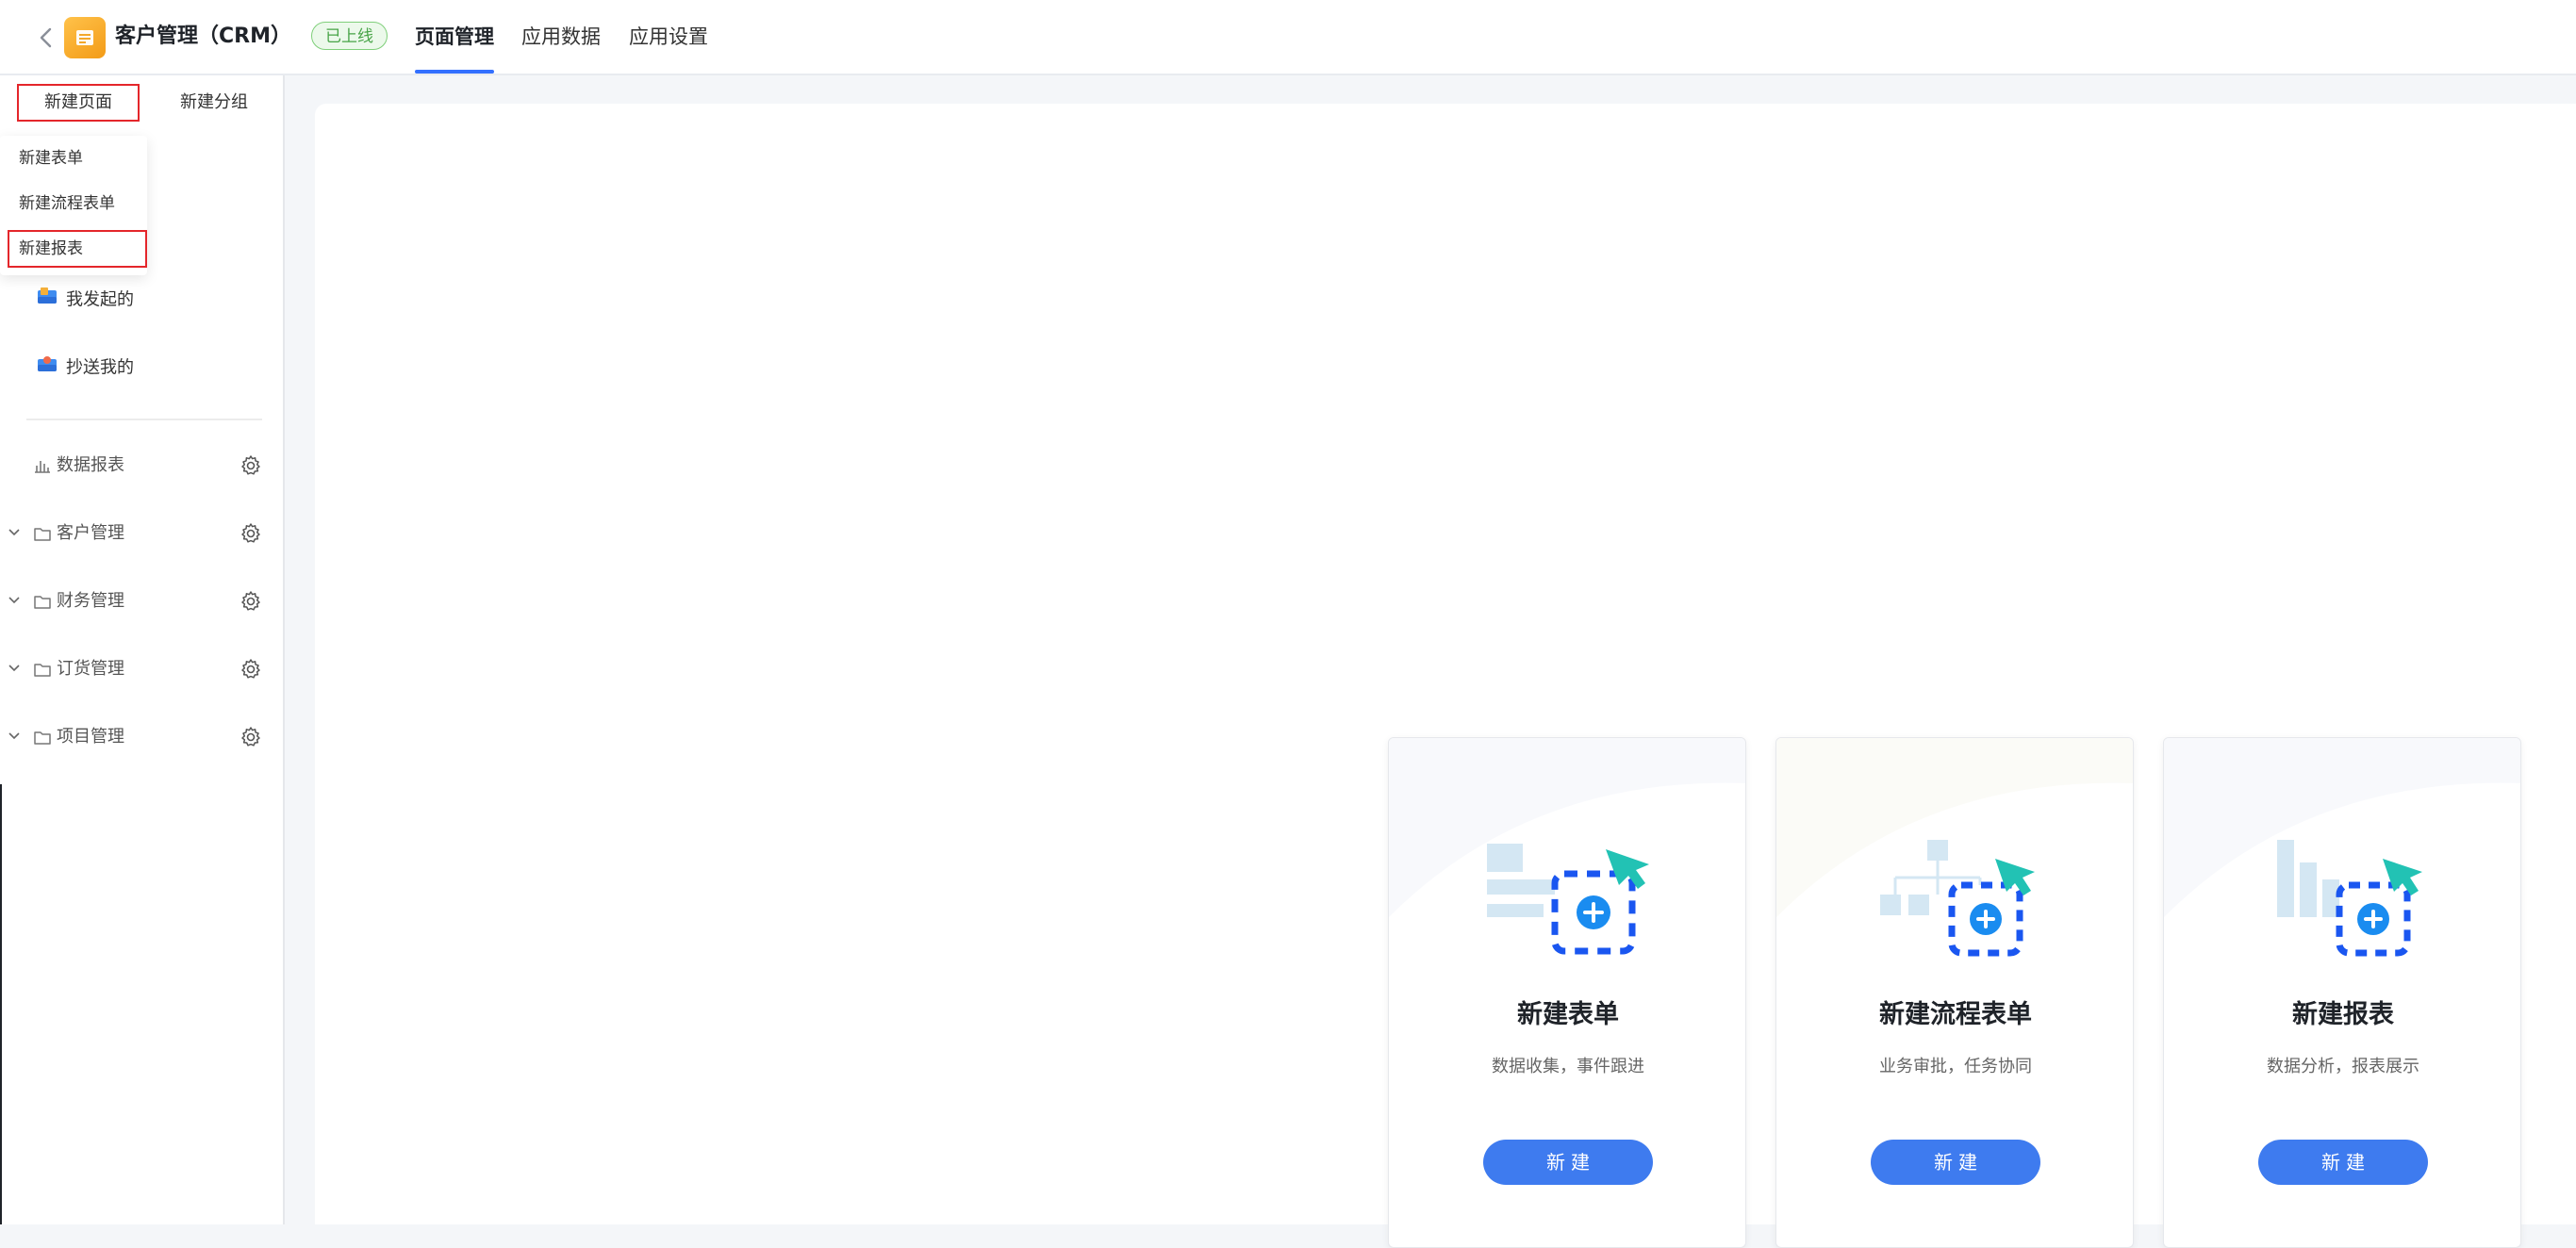 This screenshot has height=1248, width=2576. What do you see at coordinates (1954, 992) in the screenshot?
I see `card-new-flow-form: 新建流程表单 业务审批，任务协同 新建` at bounding box center [1954, 992].